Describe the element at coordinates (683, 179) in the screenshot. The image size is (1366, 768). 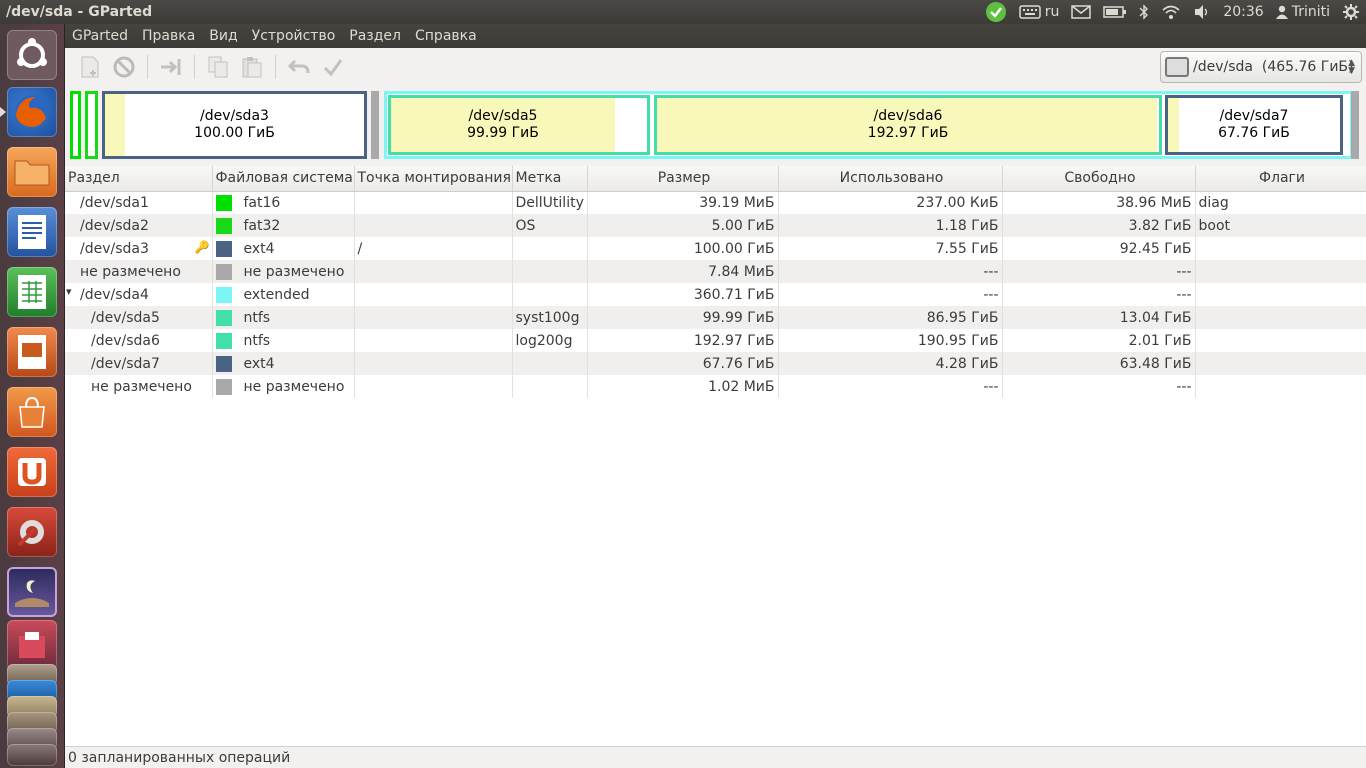
I see `col-size: Размер` at that location.